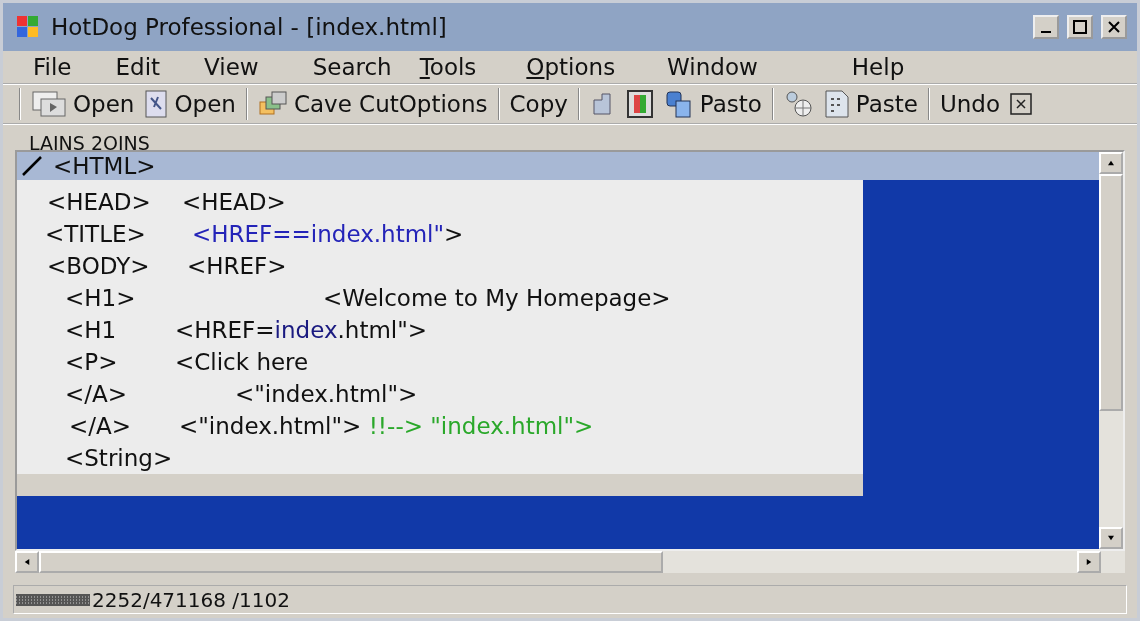 This screenshot has width=1140, height=621. Describe the element at coordinates (49, 104) in the screenshot. I see `windows-icon` at that location.